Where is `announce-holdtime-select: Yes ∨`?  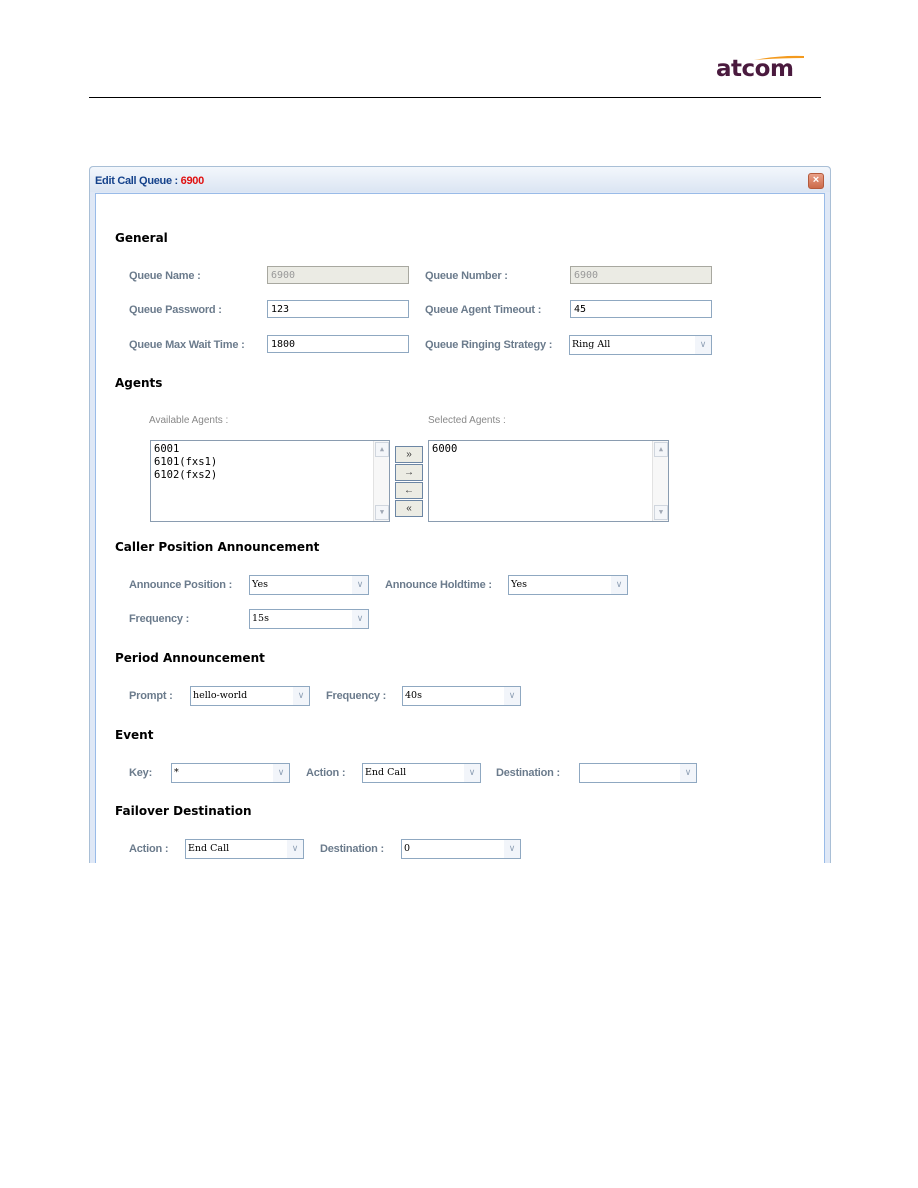
announce-holdtime-select: Yes ∨ is located at coordinates (568, 585).